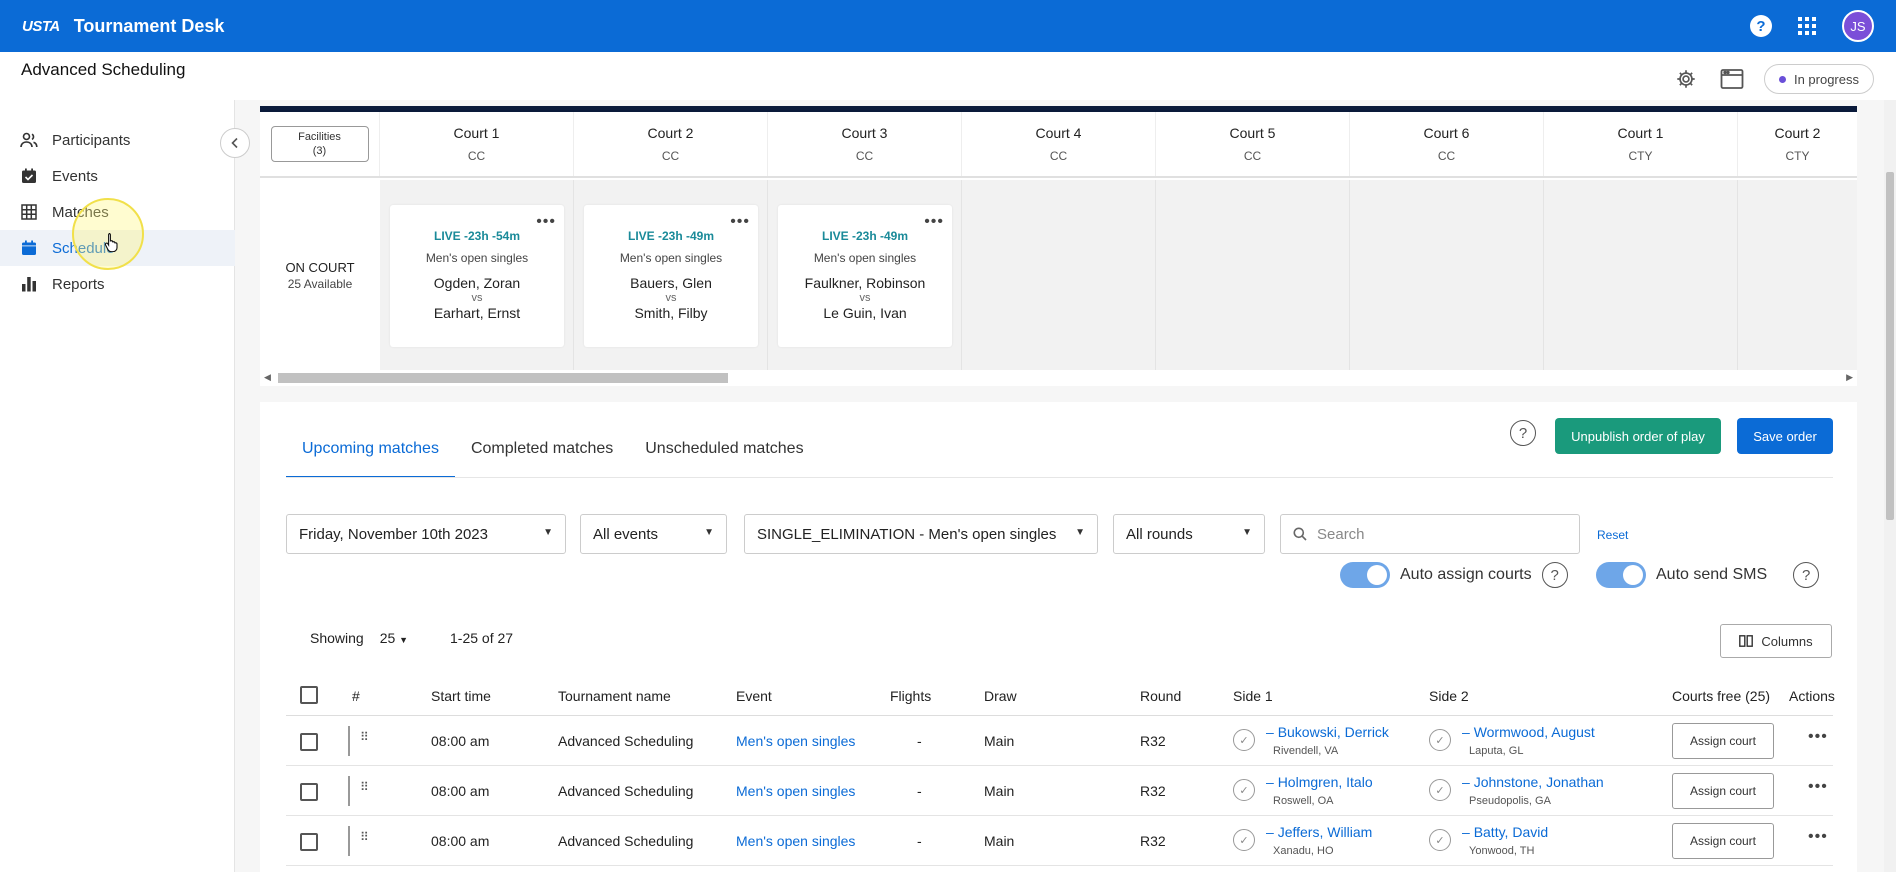  Describe the element at coordinates (41, 26) in the screenshot. I see `usta-logo: USTA` at that location.